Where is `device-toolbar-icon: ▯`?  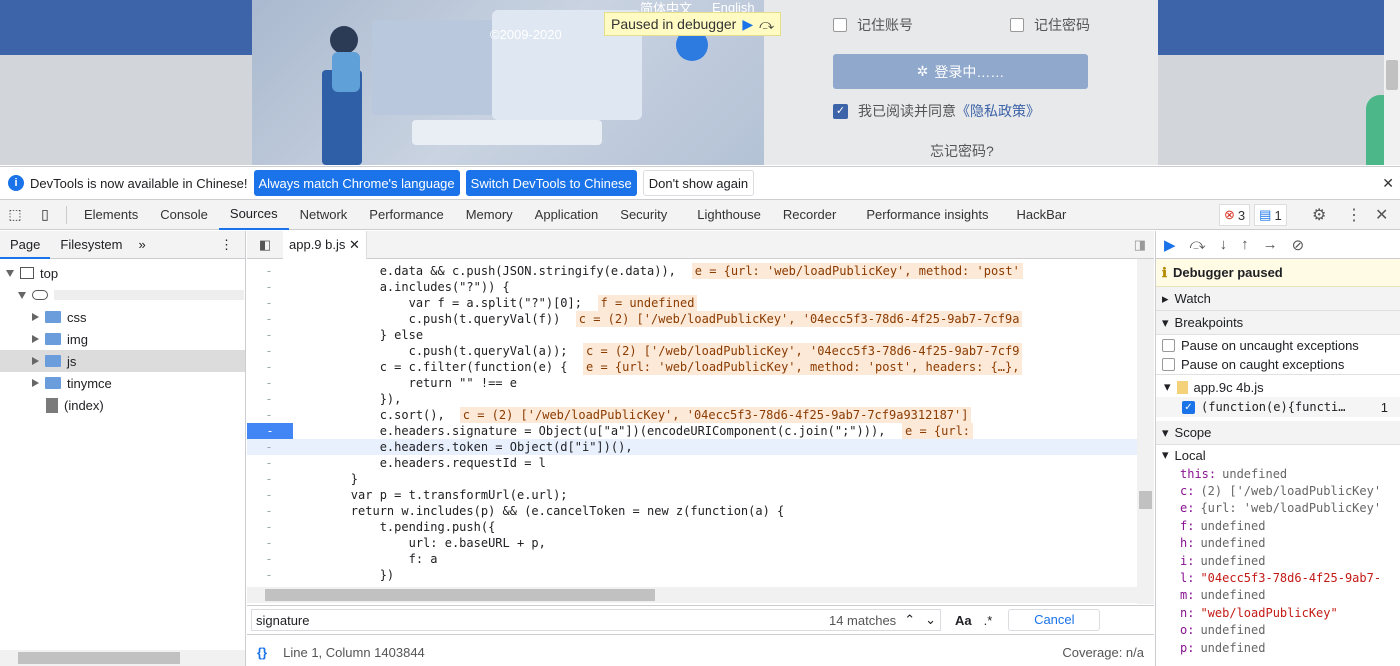
device-toolbar-icon: ▯ is located at coordinates (45, 214).